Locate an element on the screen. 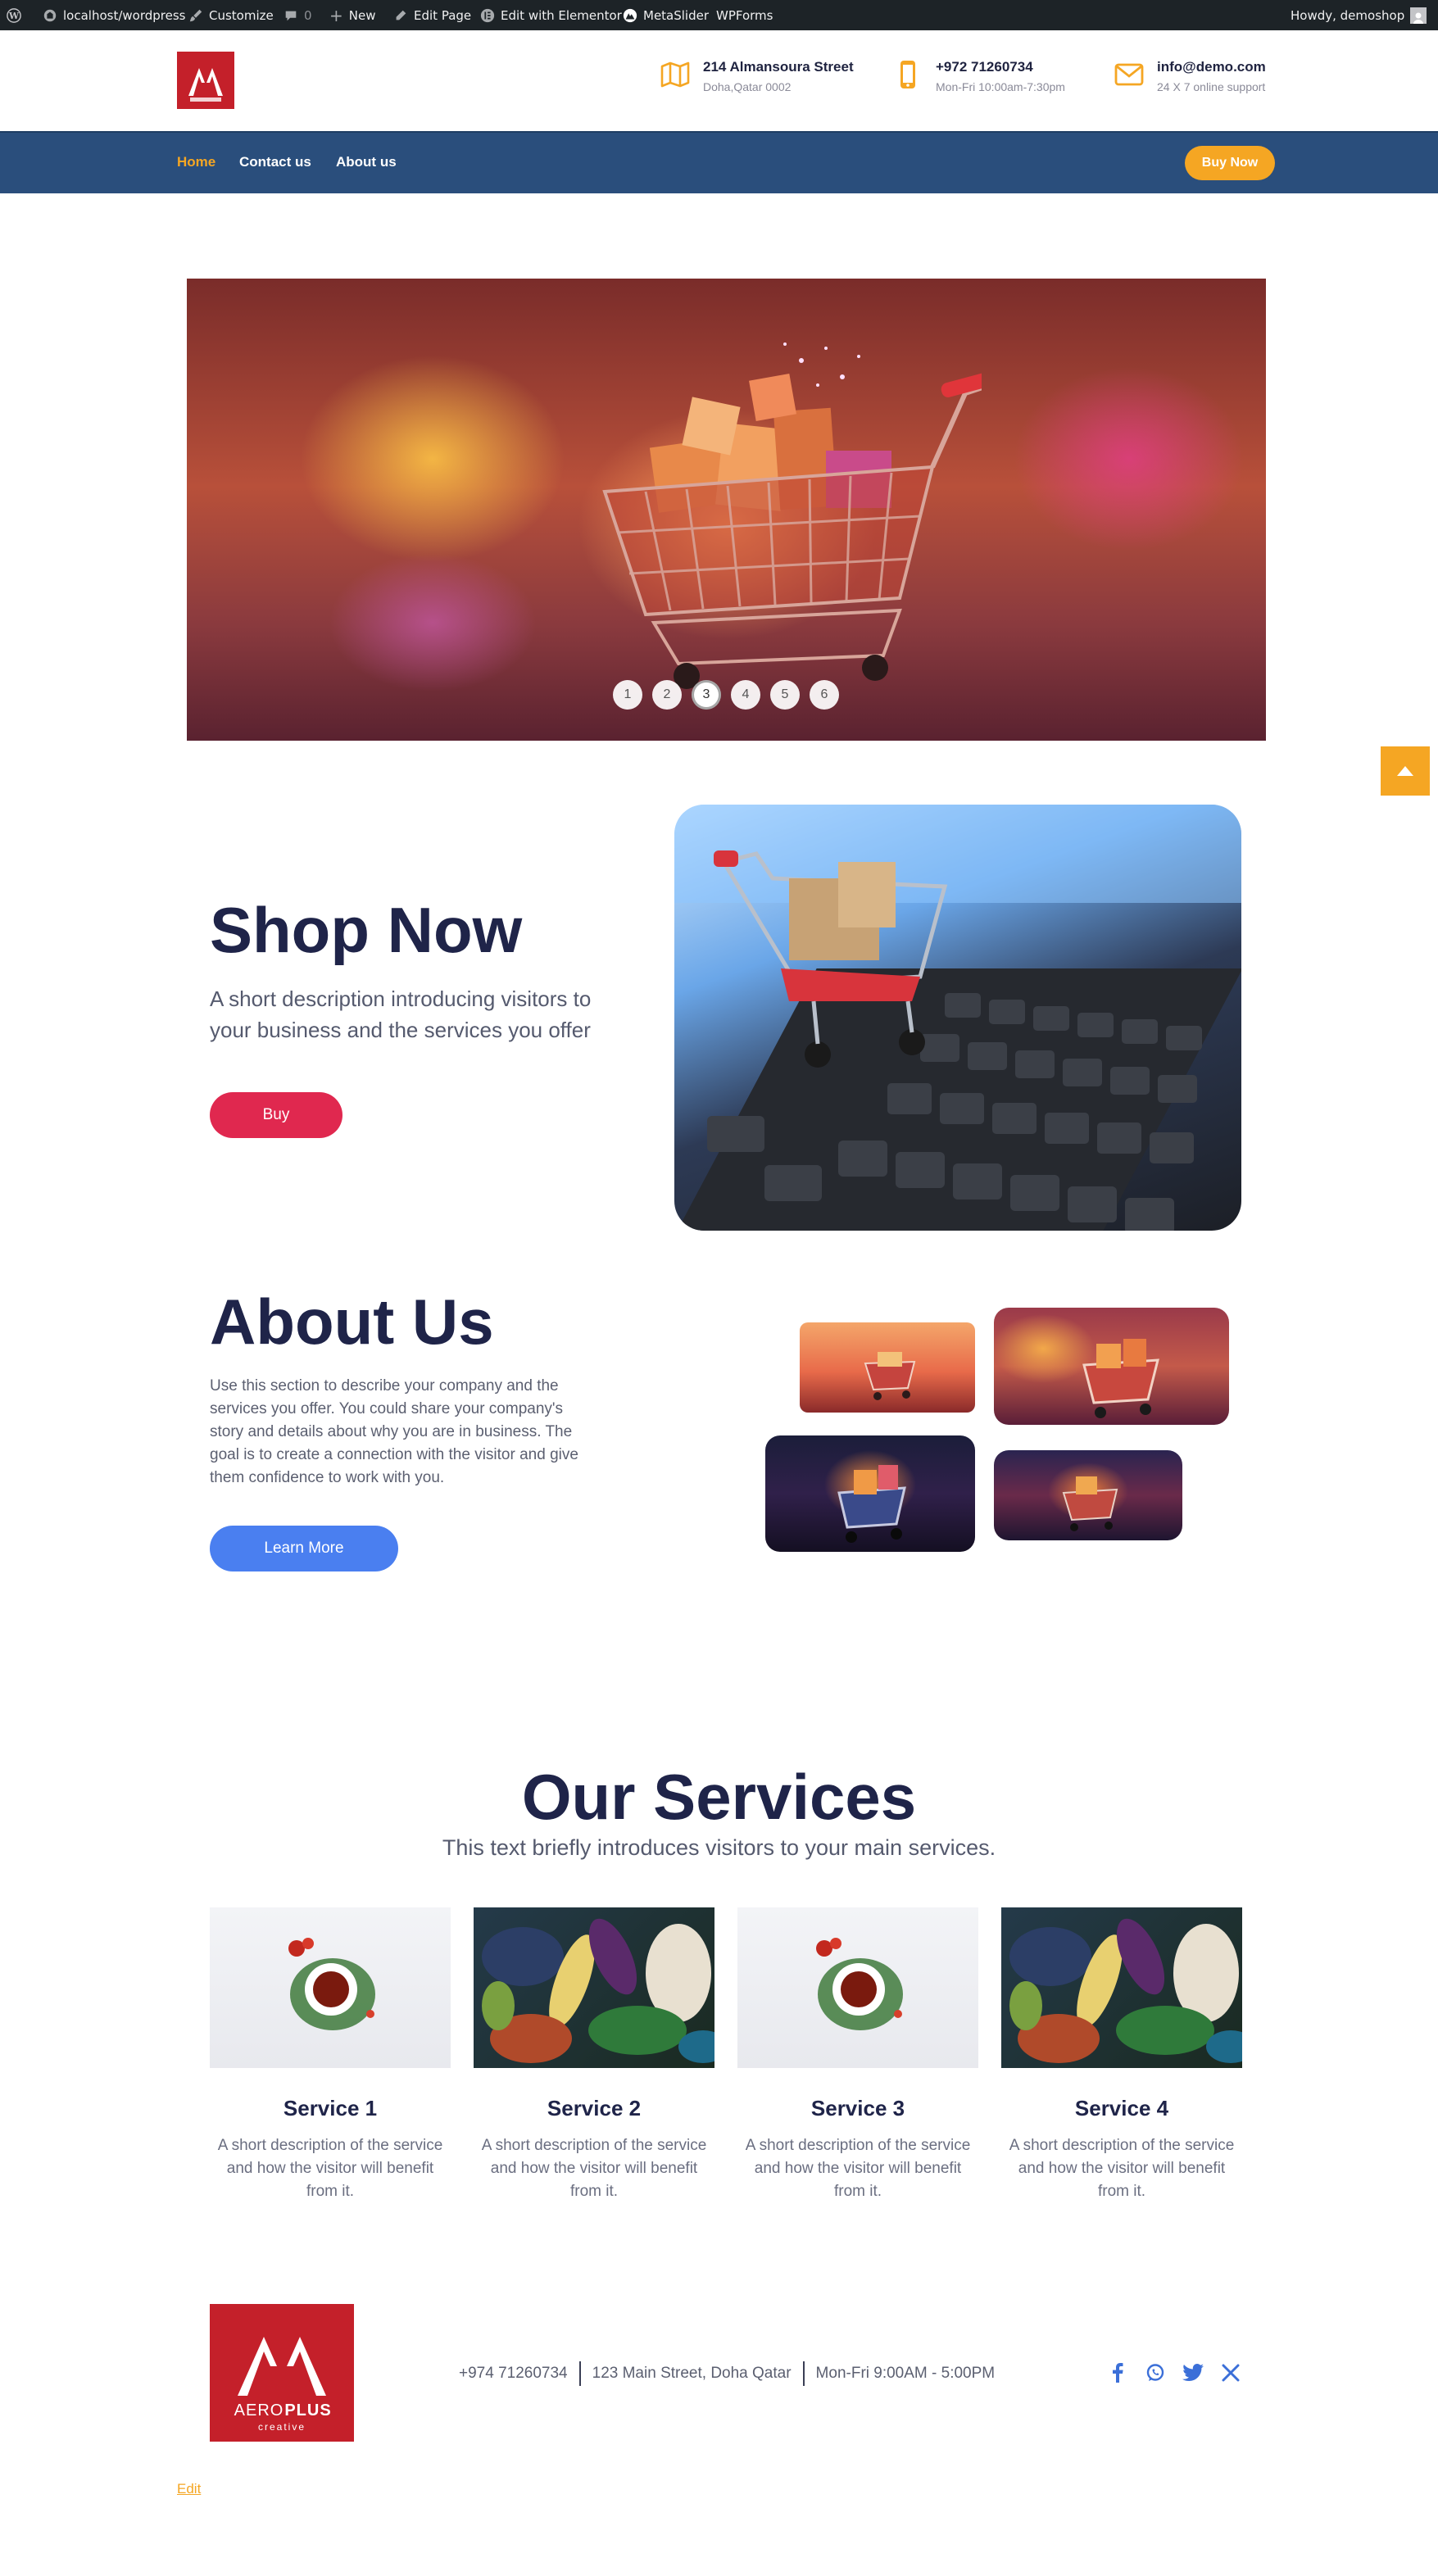 The image size is (1438, 2576). header-address: 214 Almansoura Street Doha,Qatar 0002 is located at coordinates (756, 78).